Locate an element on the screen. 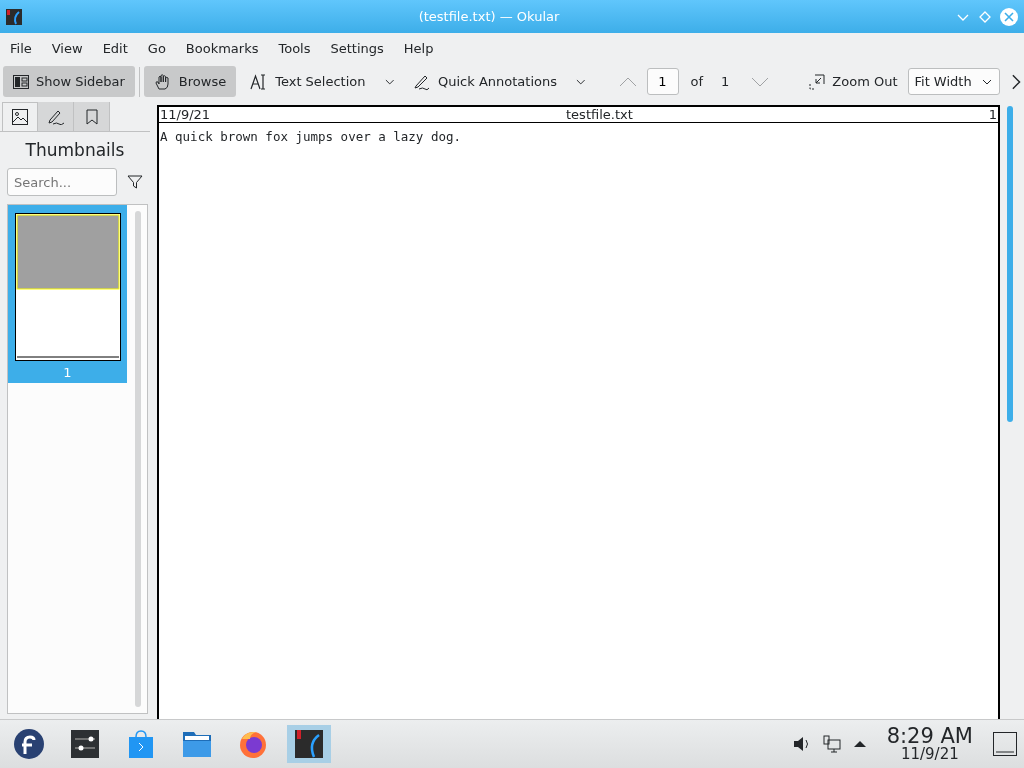 Image resolution: width=1024 pixels, height=768 pixels. menu-item: Settings is located at coordinates (357, 48).